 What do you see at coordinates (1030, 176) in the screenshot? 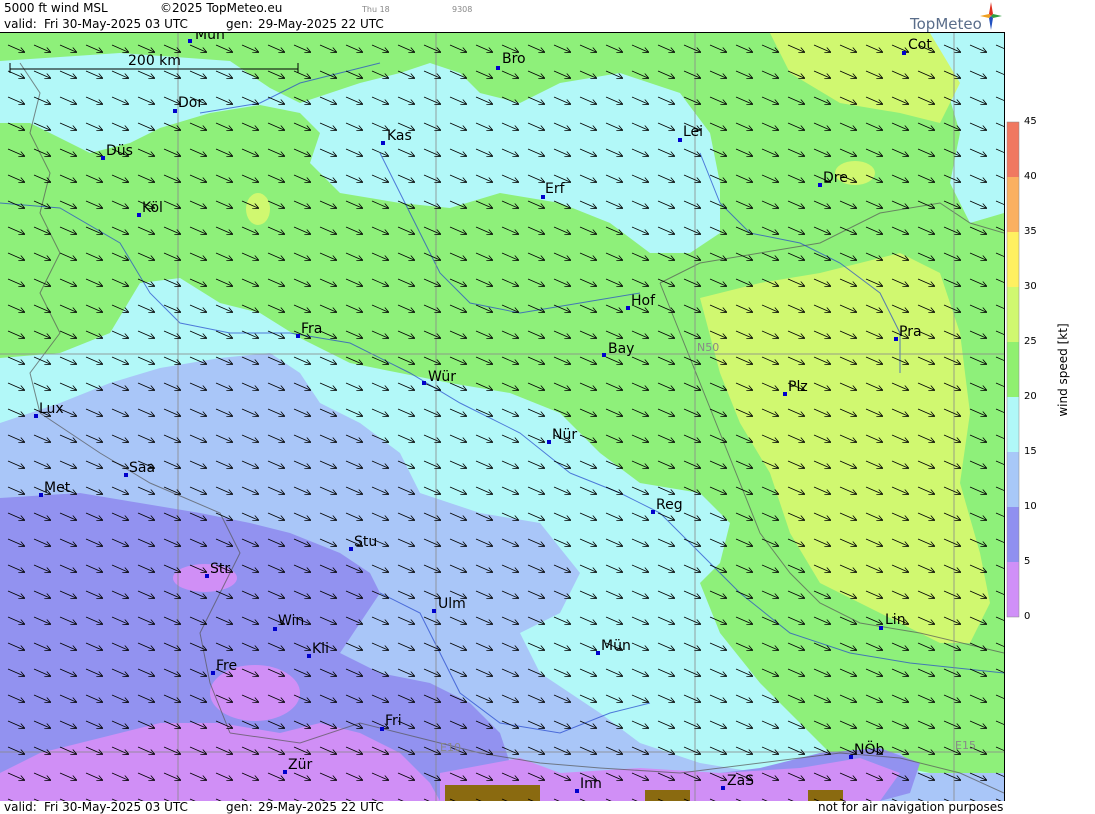
I see `legend-tick-40: 40` at bounding box center [1030, 176].